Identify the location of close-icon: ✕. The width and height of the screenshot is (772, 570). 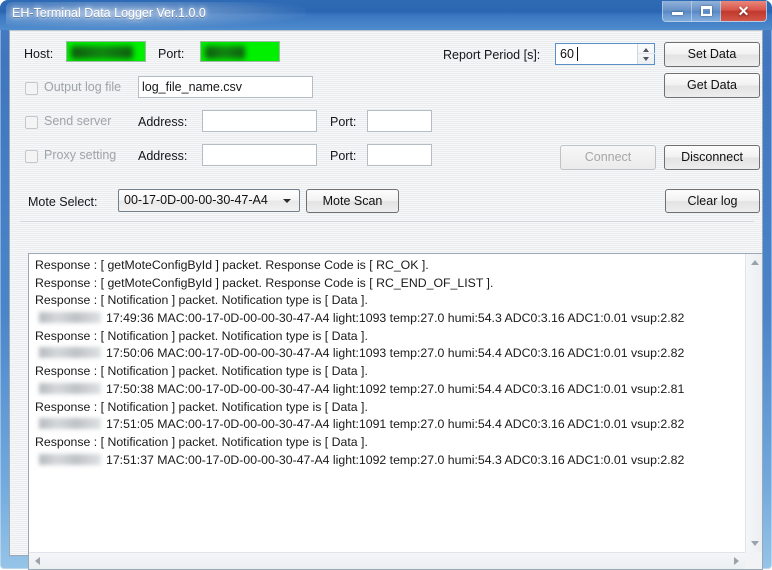
(743, 11).